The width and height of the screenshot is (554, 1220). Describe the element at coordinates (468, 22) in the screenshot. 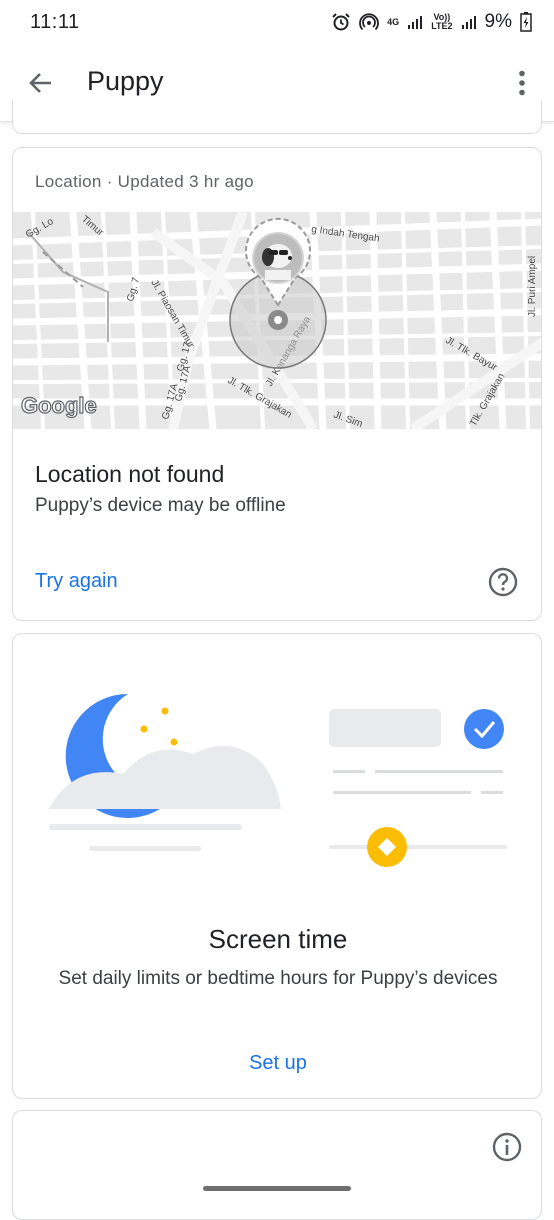

I see `signal-2-icon` at that location.